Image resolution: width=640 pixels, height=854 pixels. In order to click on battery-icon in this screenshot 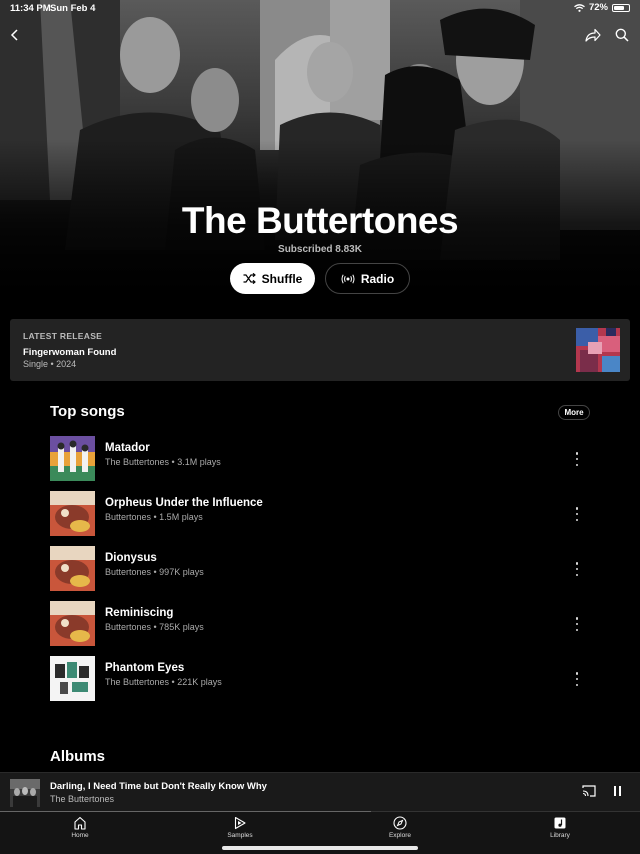, I will do `click(621, 7)`.